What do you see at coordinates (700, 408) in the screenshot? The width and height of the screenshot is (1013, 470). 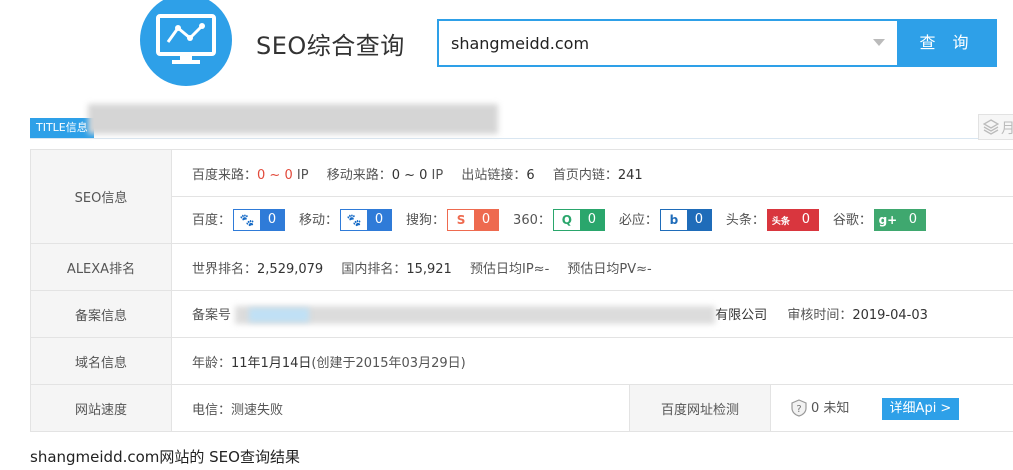 I see `baidu-check-label: 百度网址检测` at bounding box center [700, 408].